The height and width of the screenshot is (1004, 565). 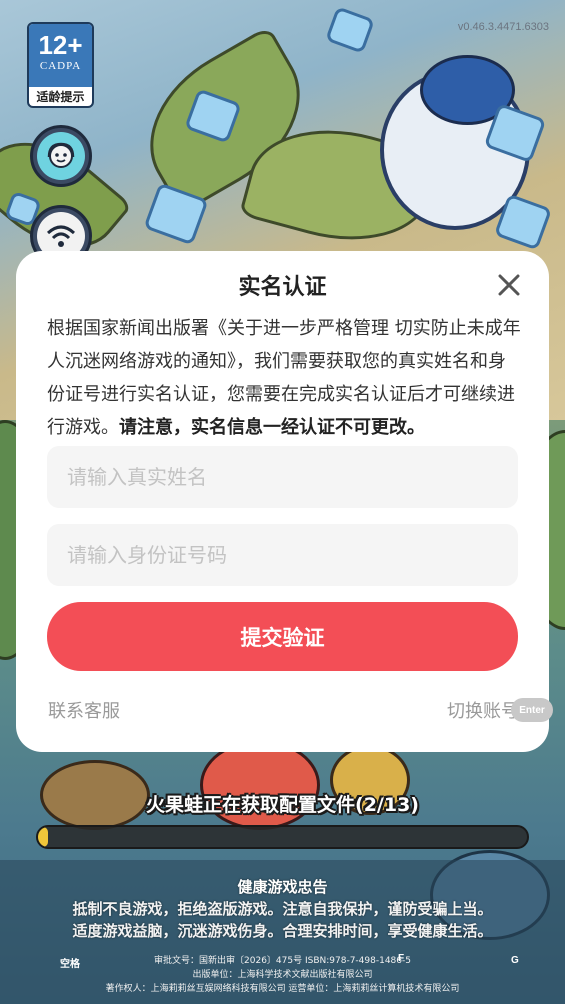 I want to click on switch-account-link: 切换账号, so click(x=483, y=710).